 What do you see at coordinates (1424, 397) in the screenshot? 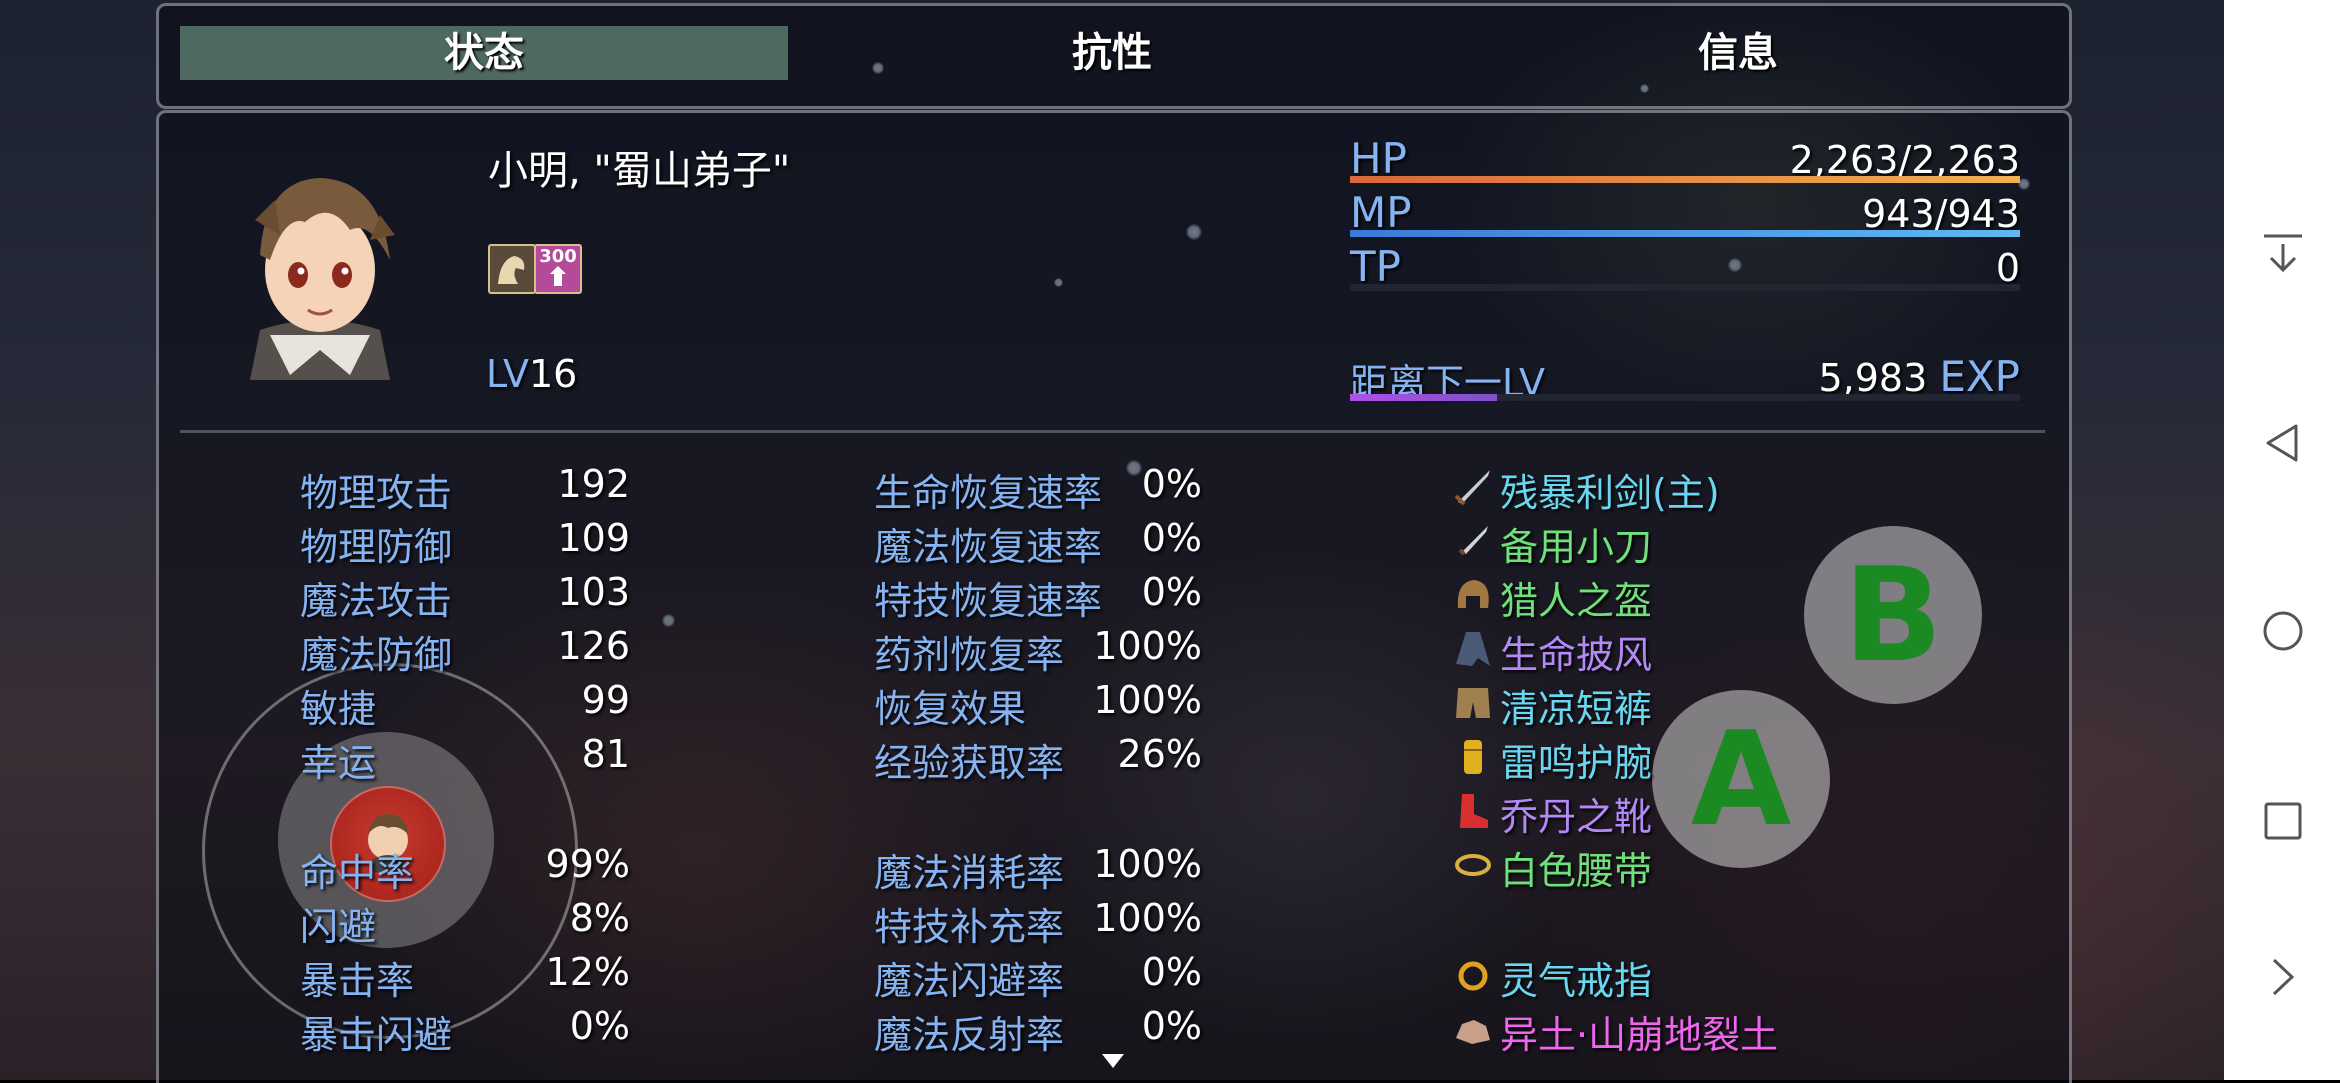
I see `exp-gauge-fill` at bounding box center [1424, 397].